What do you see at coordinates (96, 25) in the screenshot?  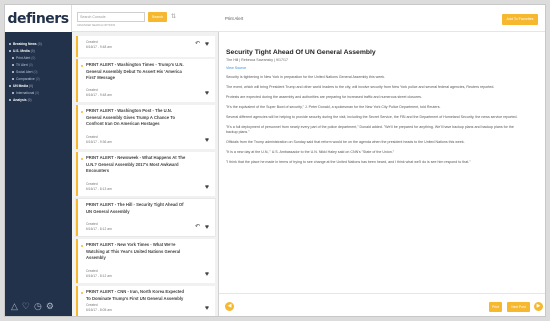 I see `advanced-search-link: ADVANCED SEARCH OPTIONS` at bounding box center [96, 25].